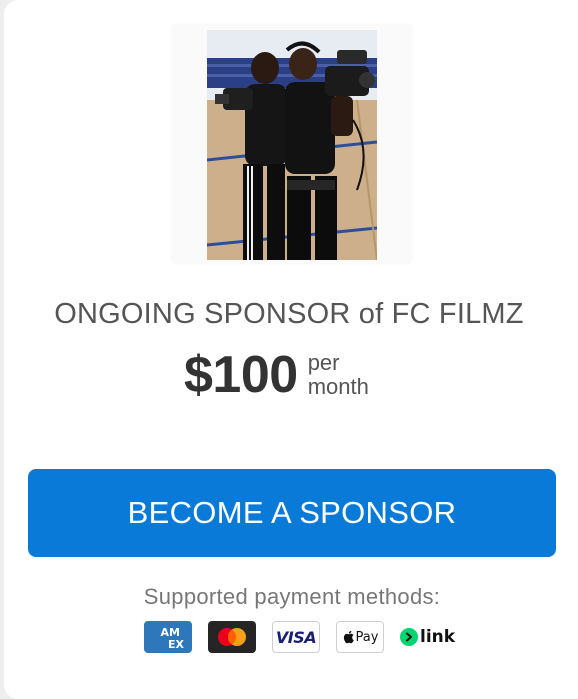 The height and width of the screenshot is (699, 578). Describe the element at coordinates (241, 375) in the screenshot. I see `price-amount: $100` at that location.